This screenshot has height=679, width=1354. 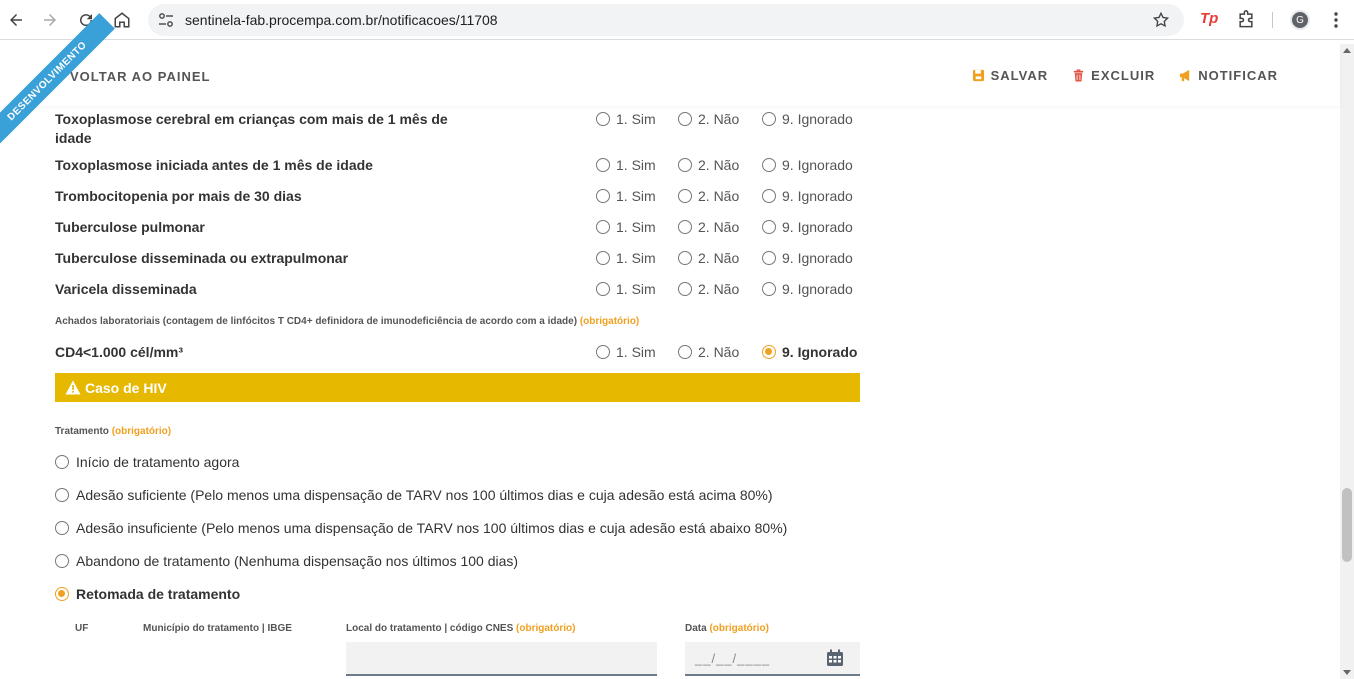 What do you see at coordinates (835, 658) in the screenshot?
I see `calendar-icon` at bounding box center [835, 658].